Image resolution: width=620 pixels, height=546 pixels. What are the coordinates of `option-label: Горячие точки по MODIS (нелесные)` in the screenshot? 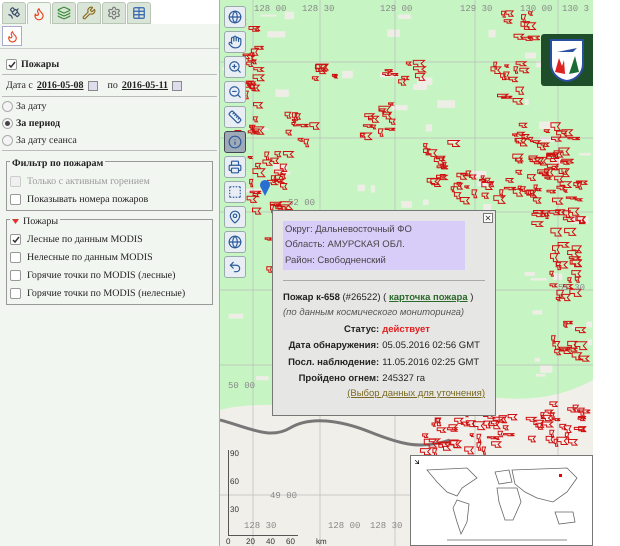 It's located at (106, 293).